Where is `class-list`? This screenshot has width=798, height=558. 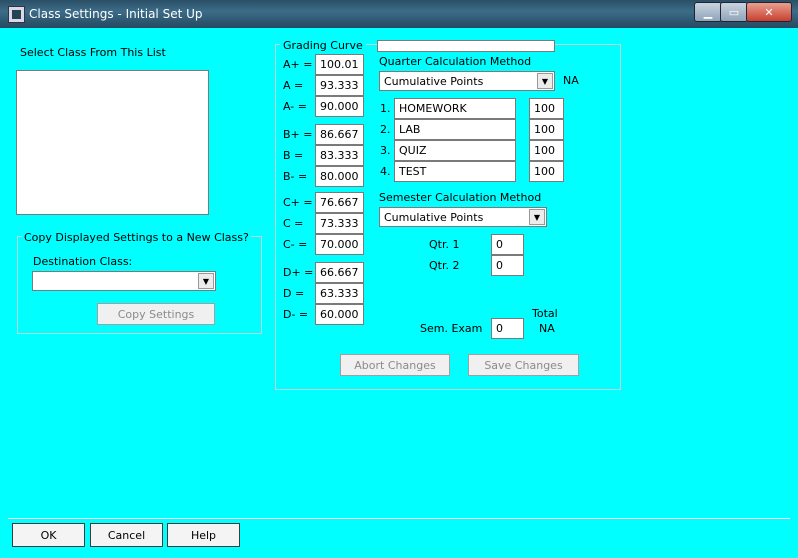
class-list is located at coordinates (112, 142).